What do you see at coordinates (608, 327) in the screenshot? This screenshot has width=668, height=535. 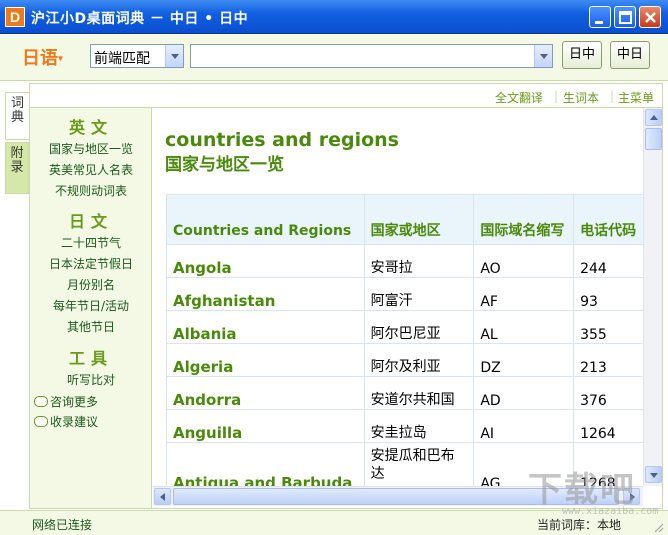 I see `cell-phone: 355` at bounding box center [608, 327].